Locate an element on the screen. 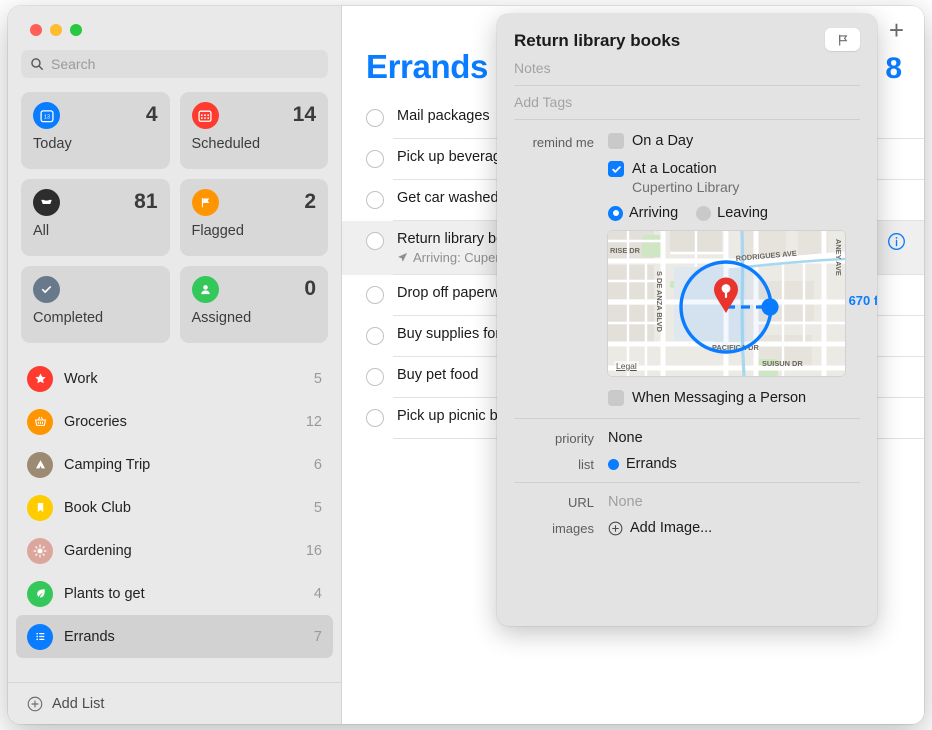  search-icon is located at coordinates (37, 64).